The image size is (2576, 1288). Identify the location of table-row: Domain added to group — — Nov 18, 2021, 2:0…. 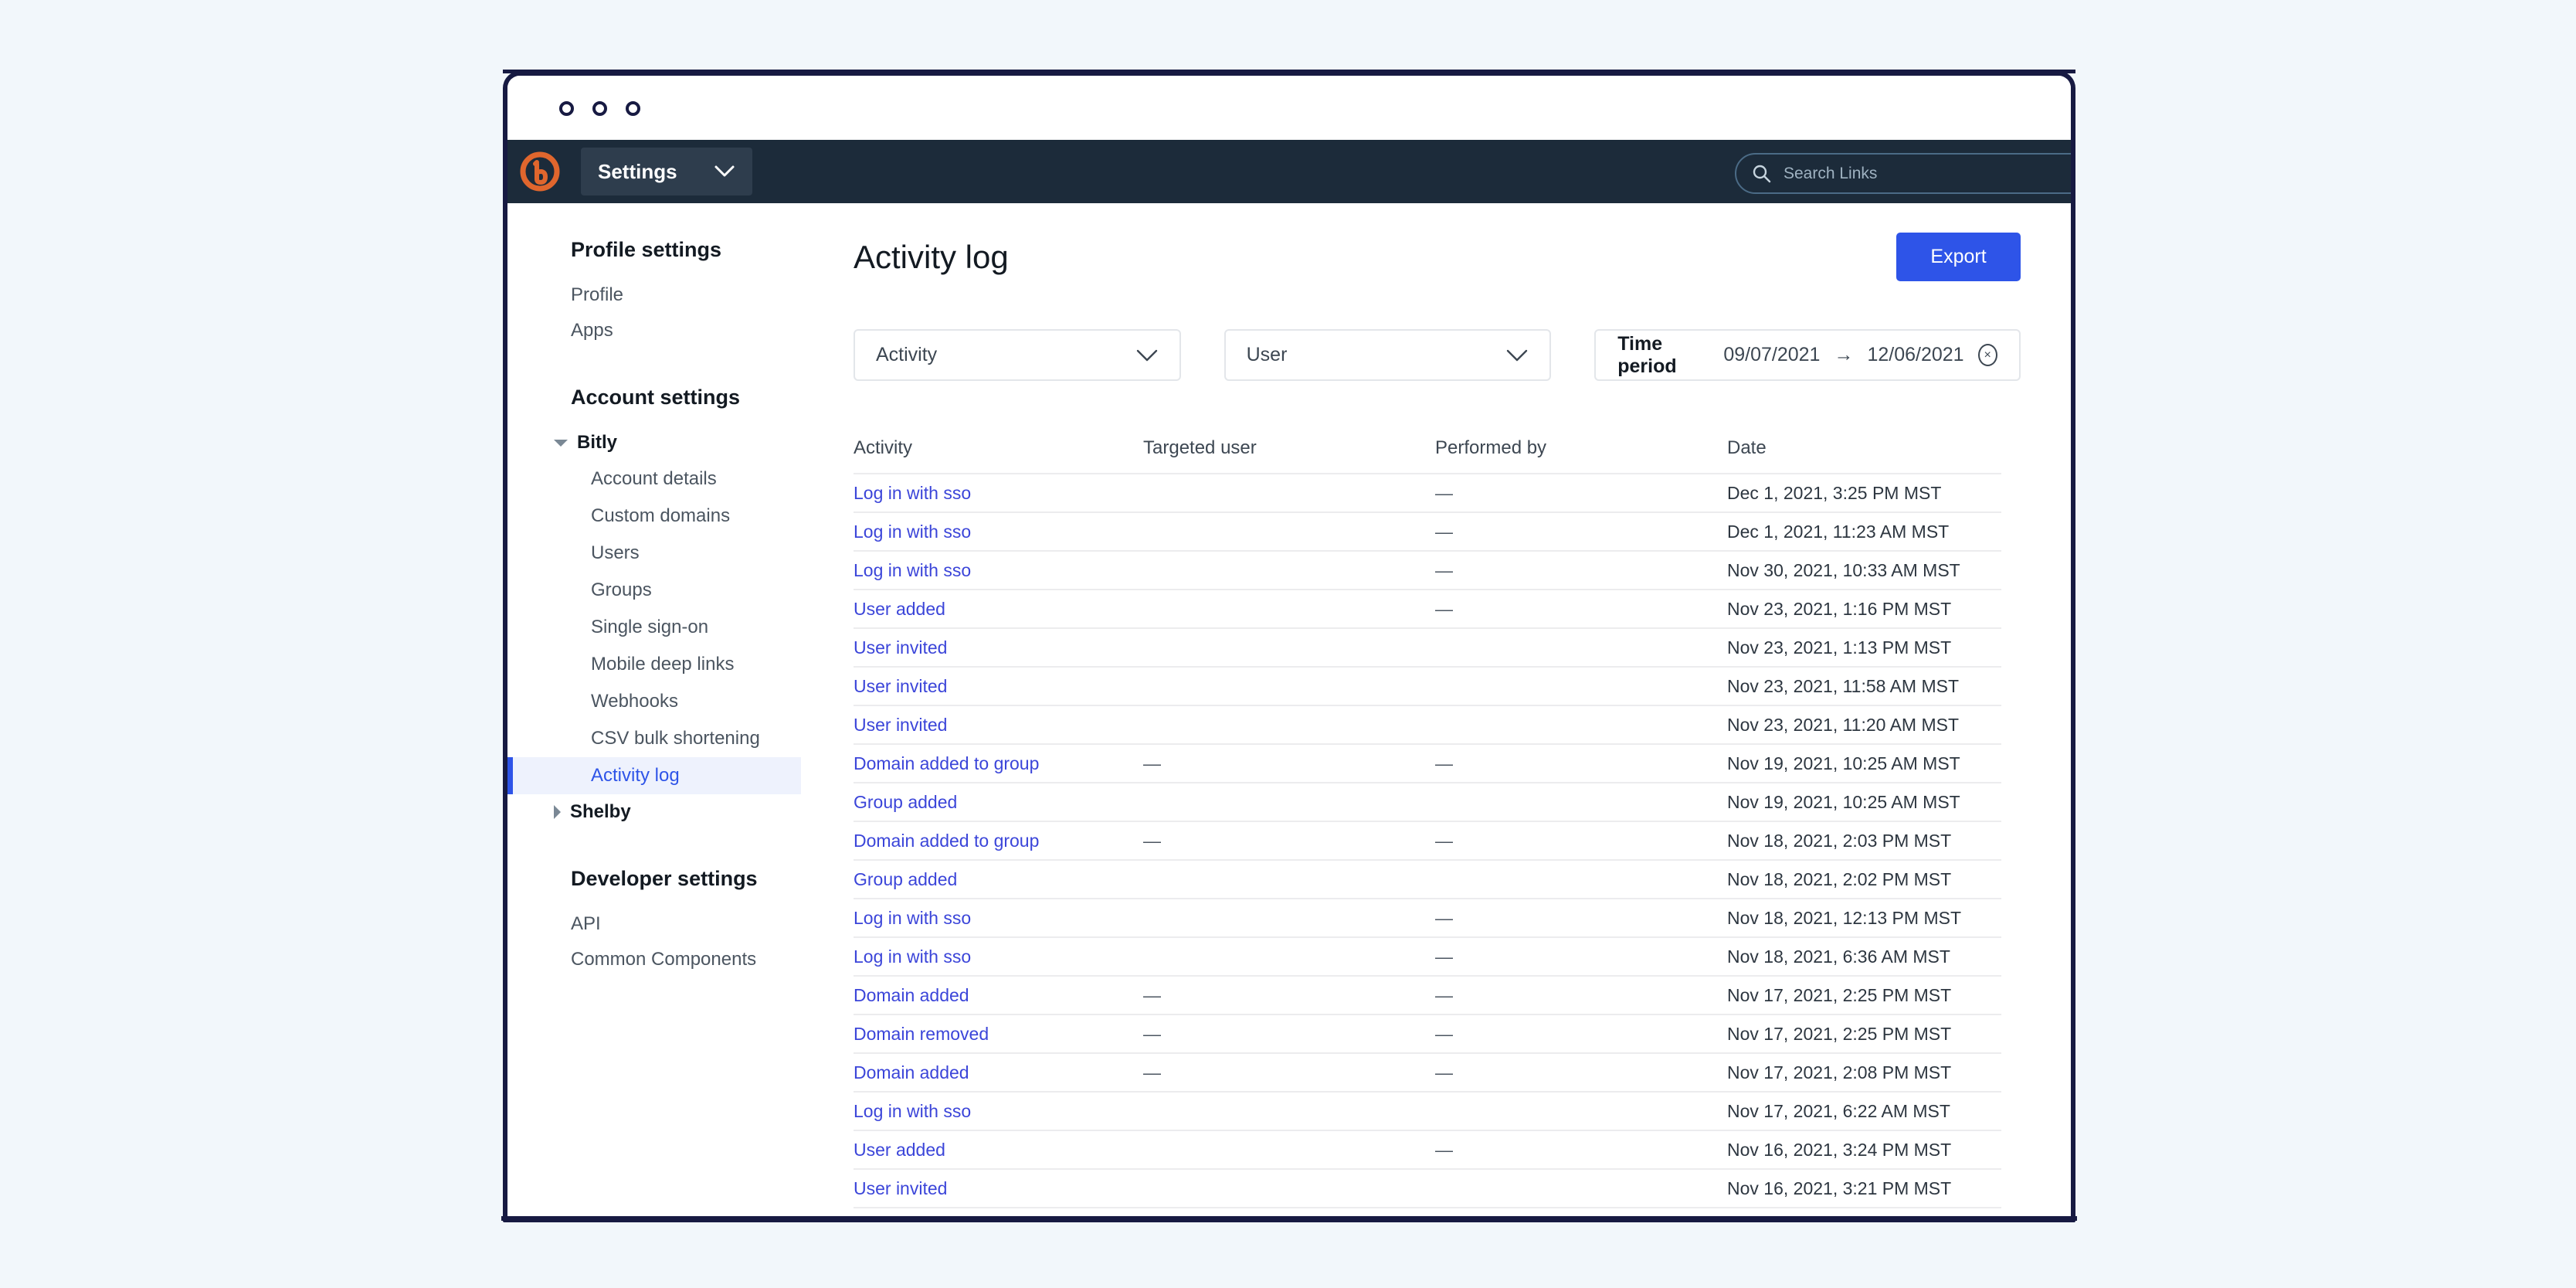
(1427, 841).